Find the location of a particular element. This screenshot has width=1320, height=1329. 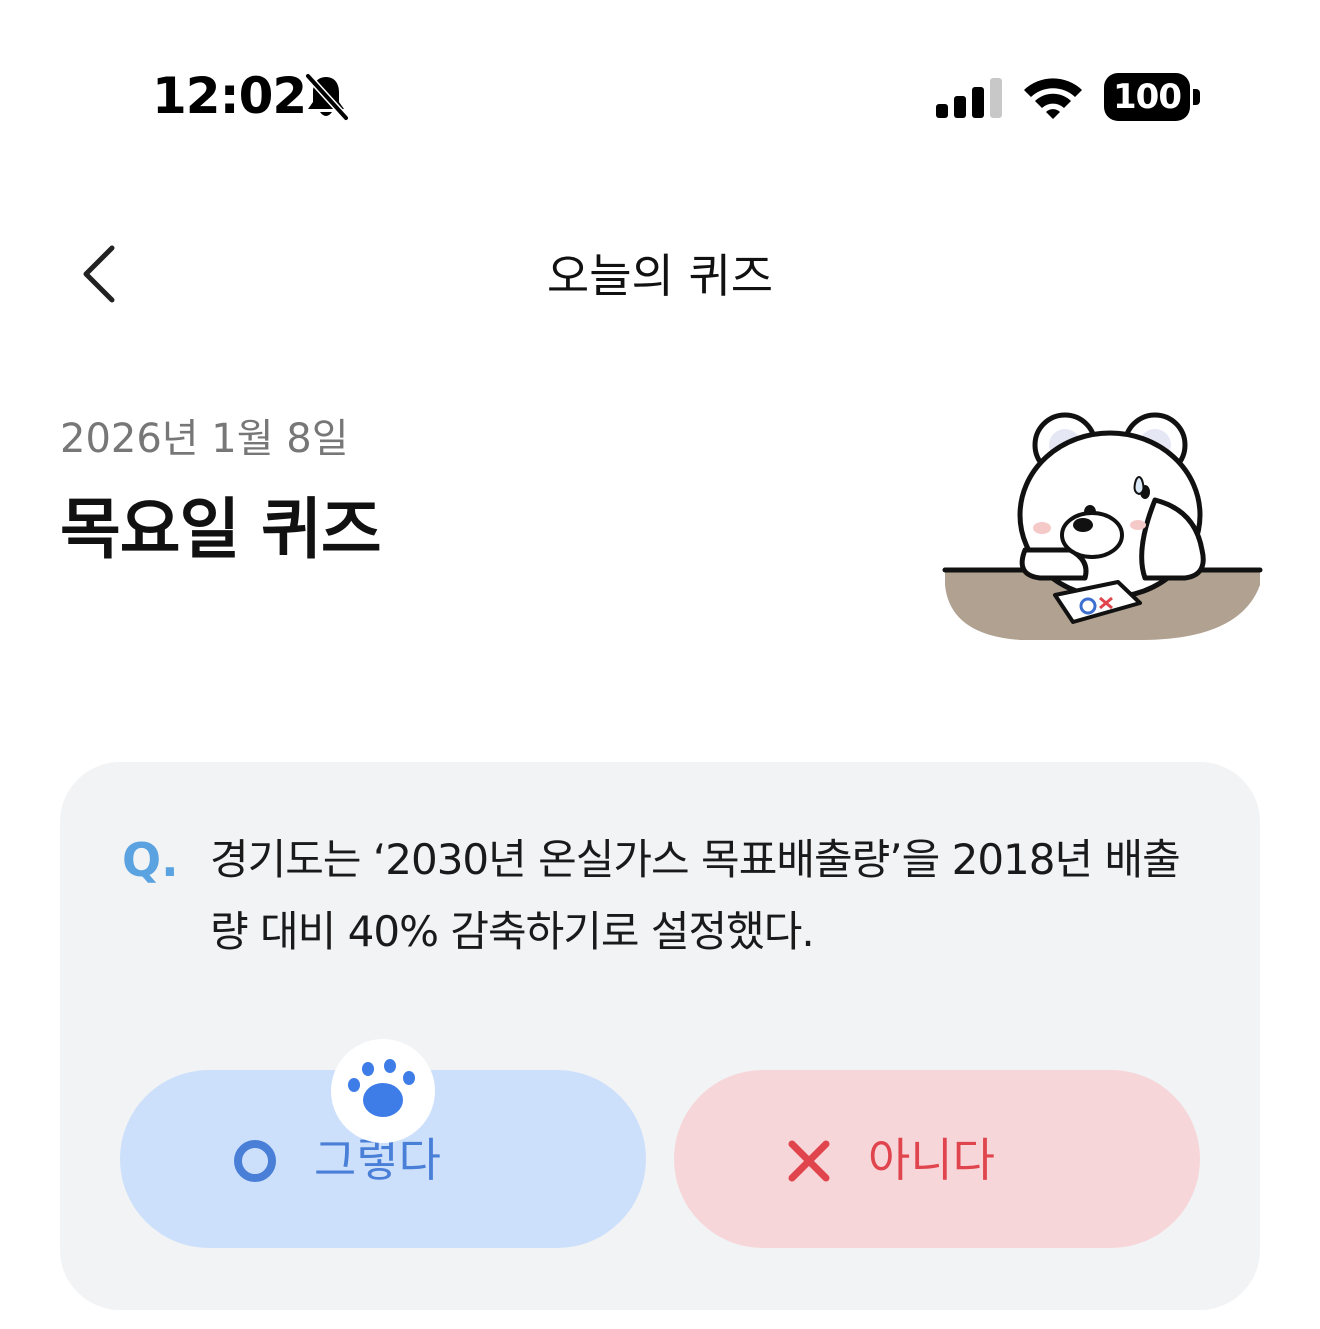

circle-o-icon is located at coordinates (255, 1161).